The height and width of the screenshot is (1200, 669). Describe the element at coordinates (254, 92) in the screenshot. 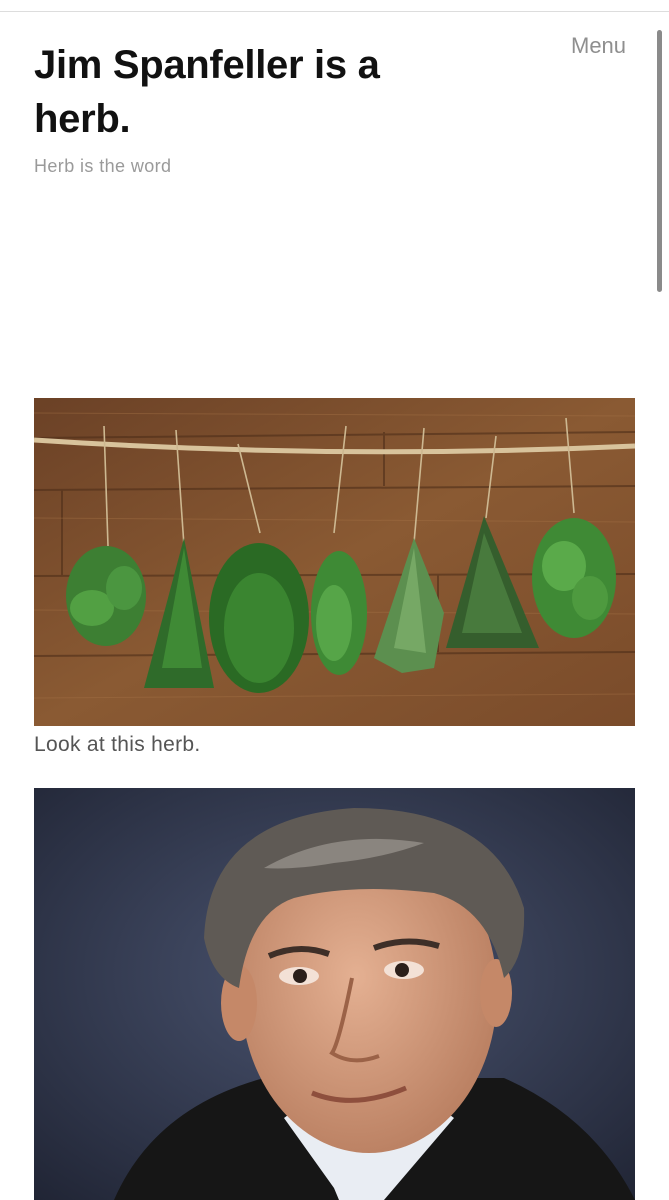

I see `site-title: Jim Spanfeller is a herb.` at that location.